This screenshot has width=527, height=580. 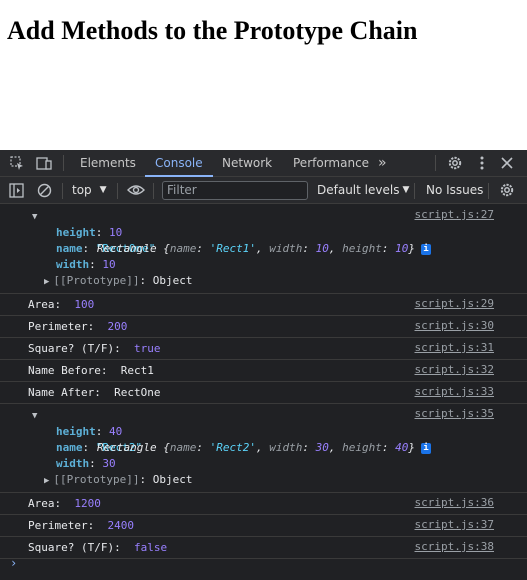 What do you see at coordinates (17, 163) in the screenshot?
I see `inspect-element-icon` at bounding box center [17, 163].